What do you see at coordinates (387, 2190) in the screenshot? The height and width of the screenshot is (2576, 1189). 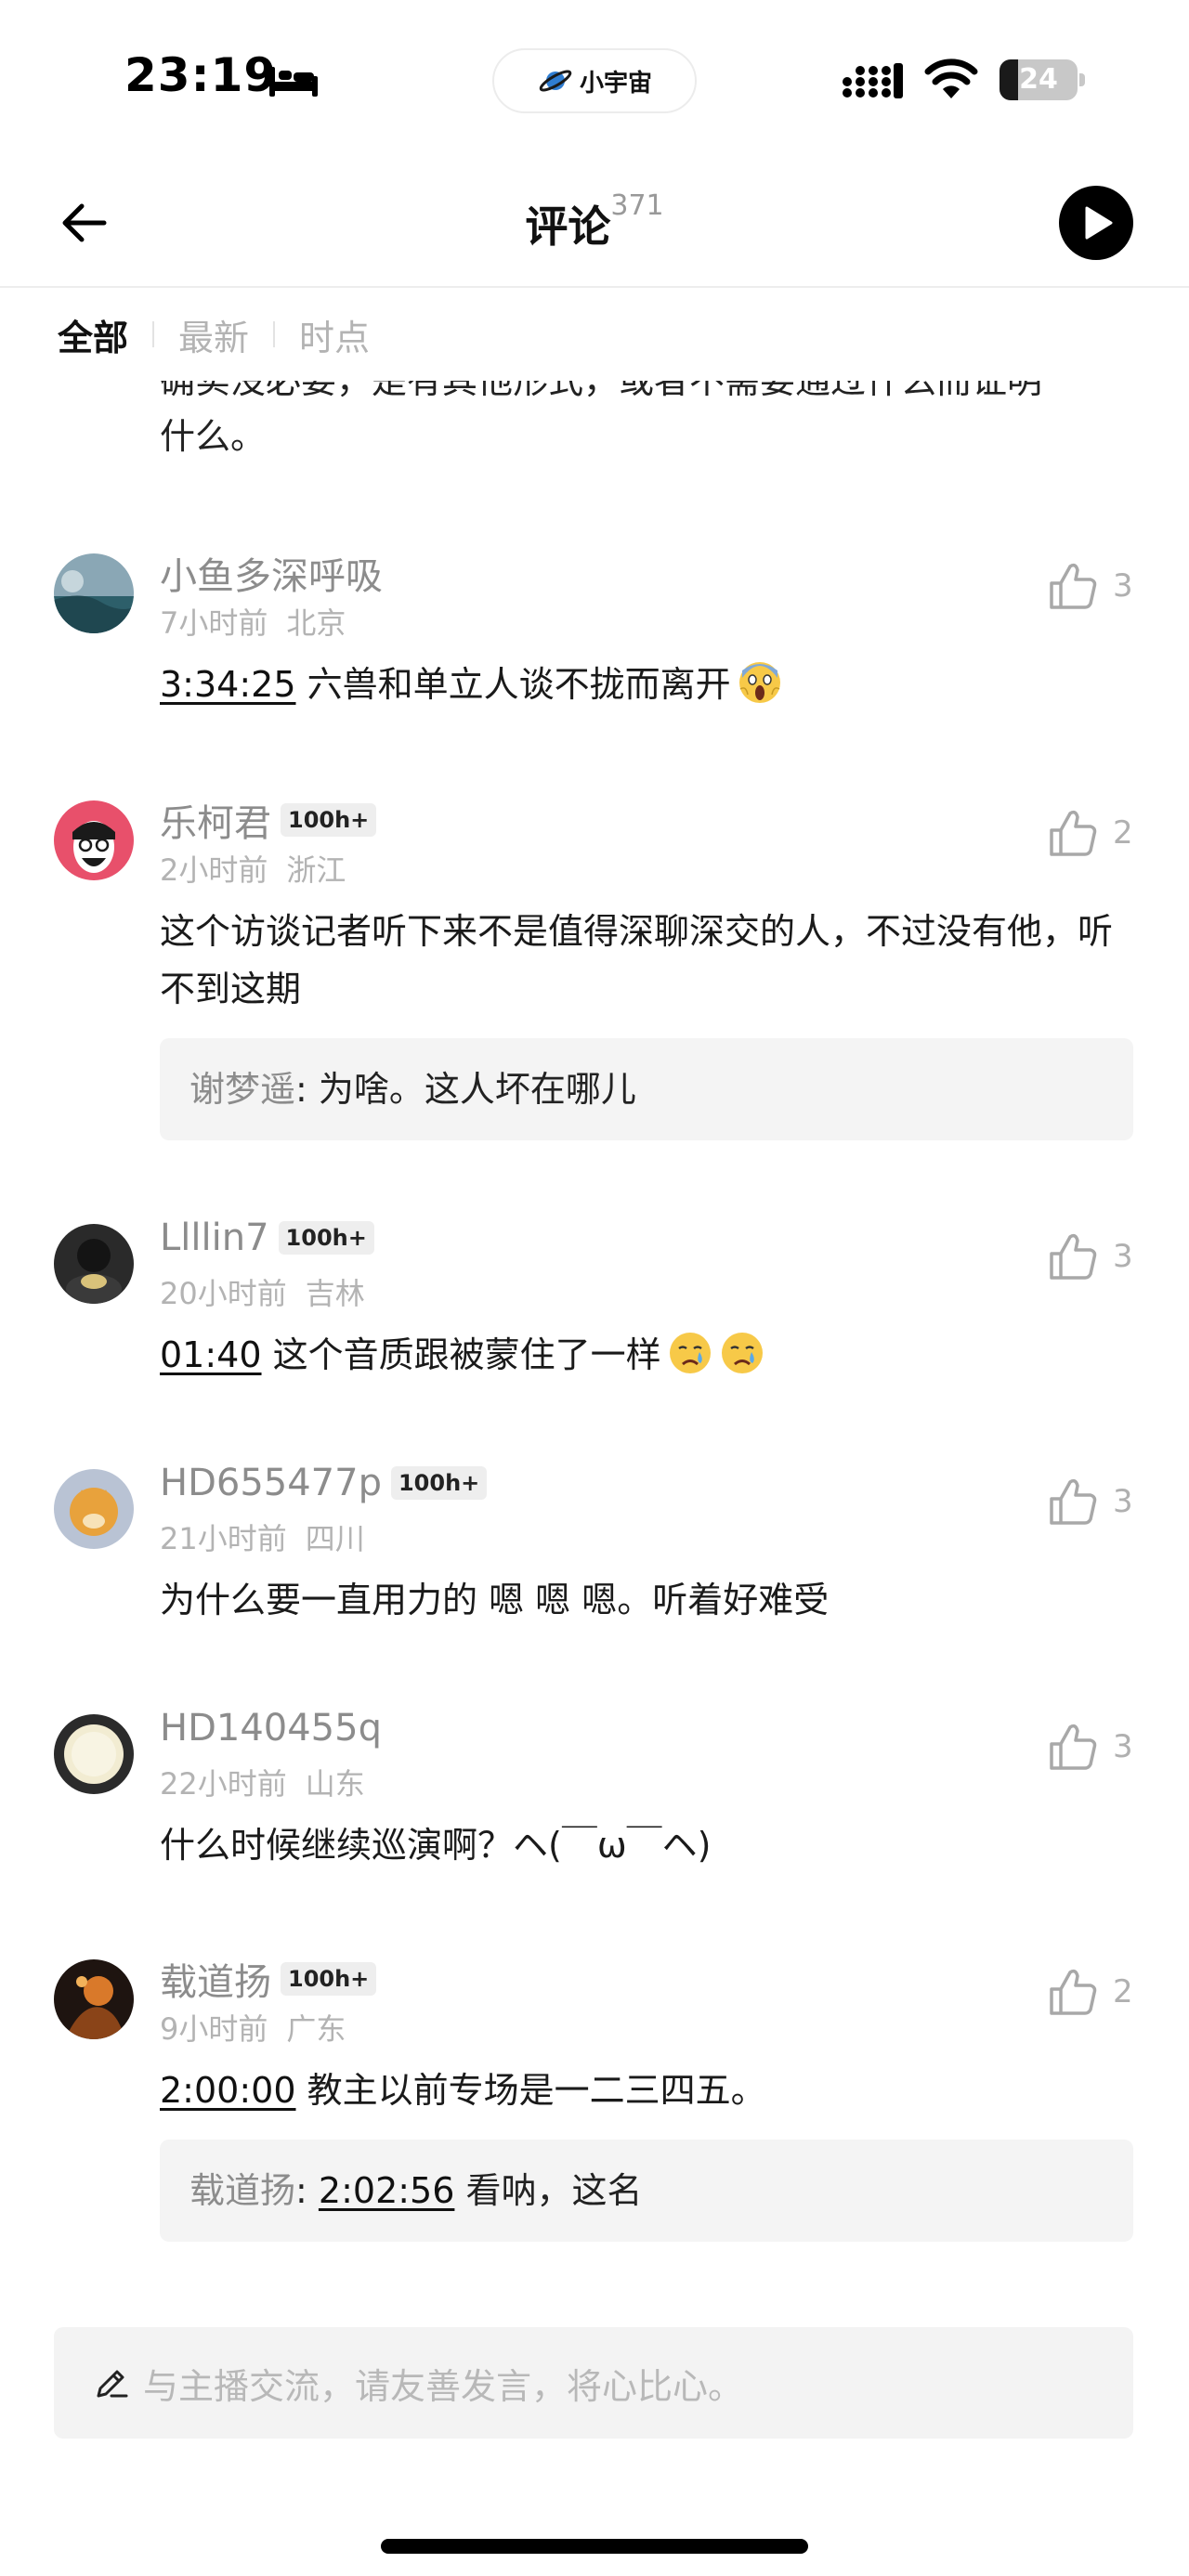 I see `timestamp-link: 2:02:56` at bounding box center [387, 2190].